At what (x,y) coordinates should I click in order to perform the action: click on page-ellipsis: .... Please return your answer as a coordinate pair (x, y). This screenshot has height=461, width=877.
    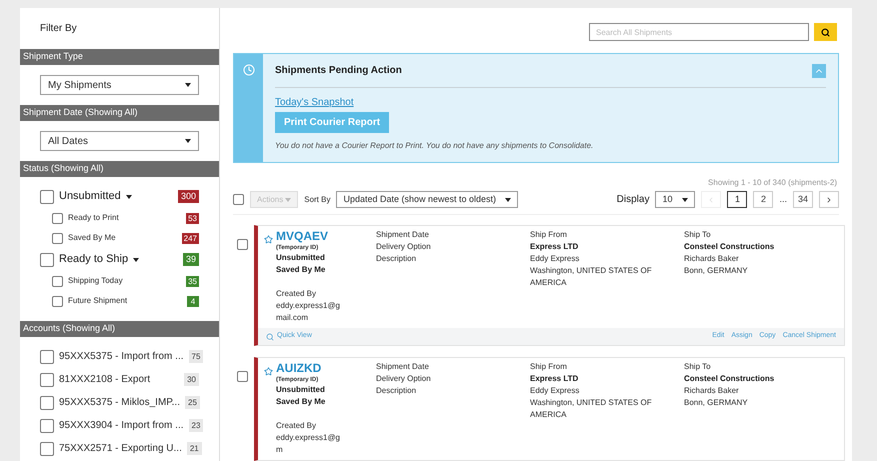
    Looking at the image, I should click on (783, 199).